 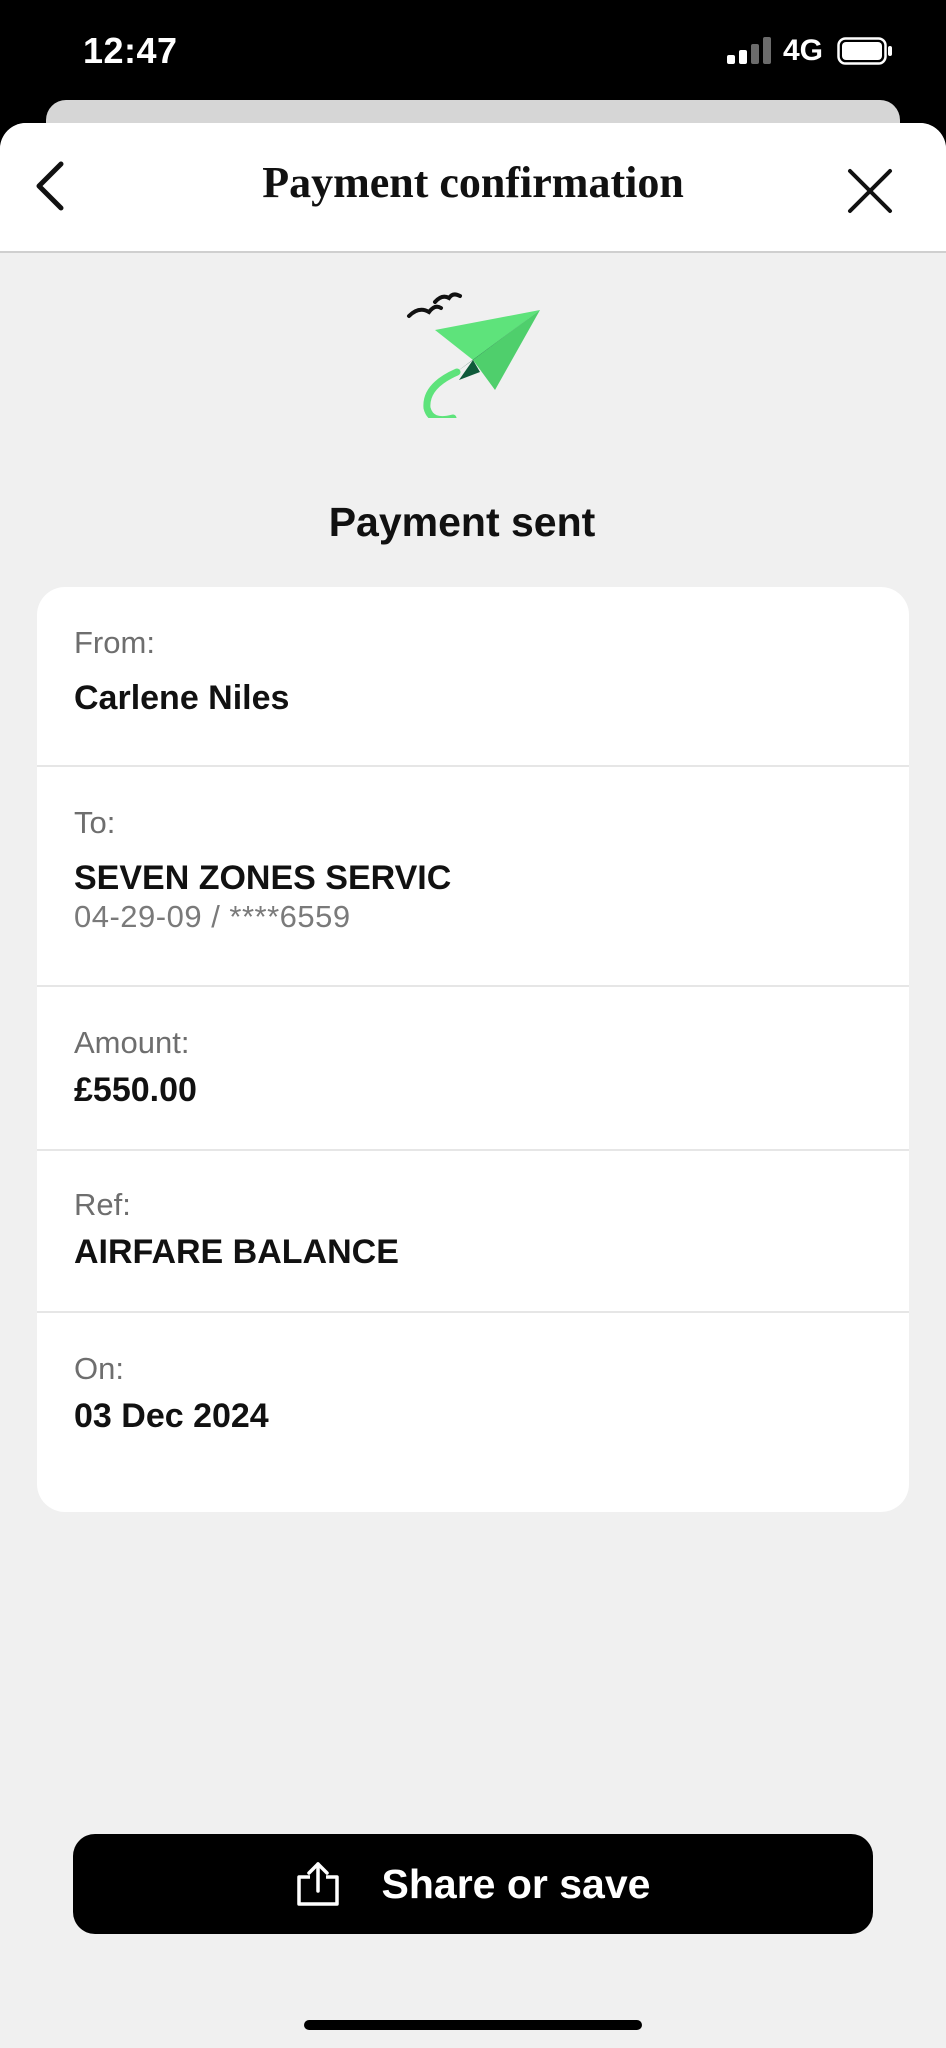 I want to click on ref-label: Ref:, so click(x=102, y=1204).